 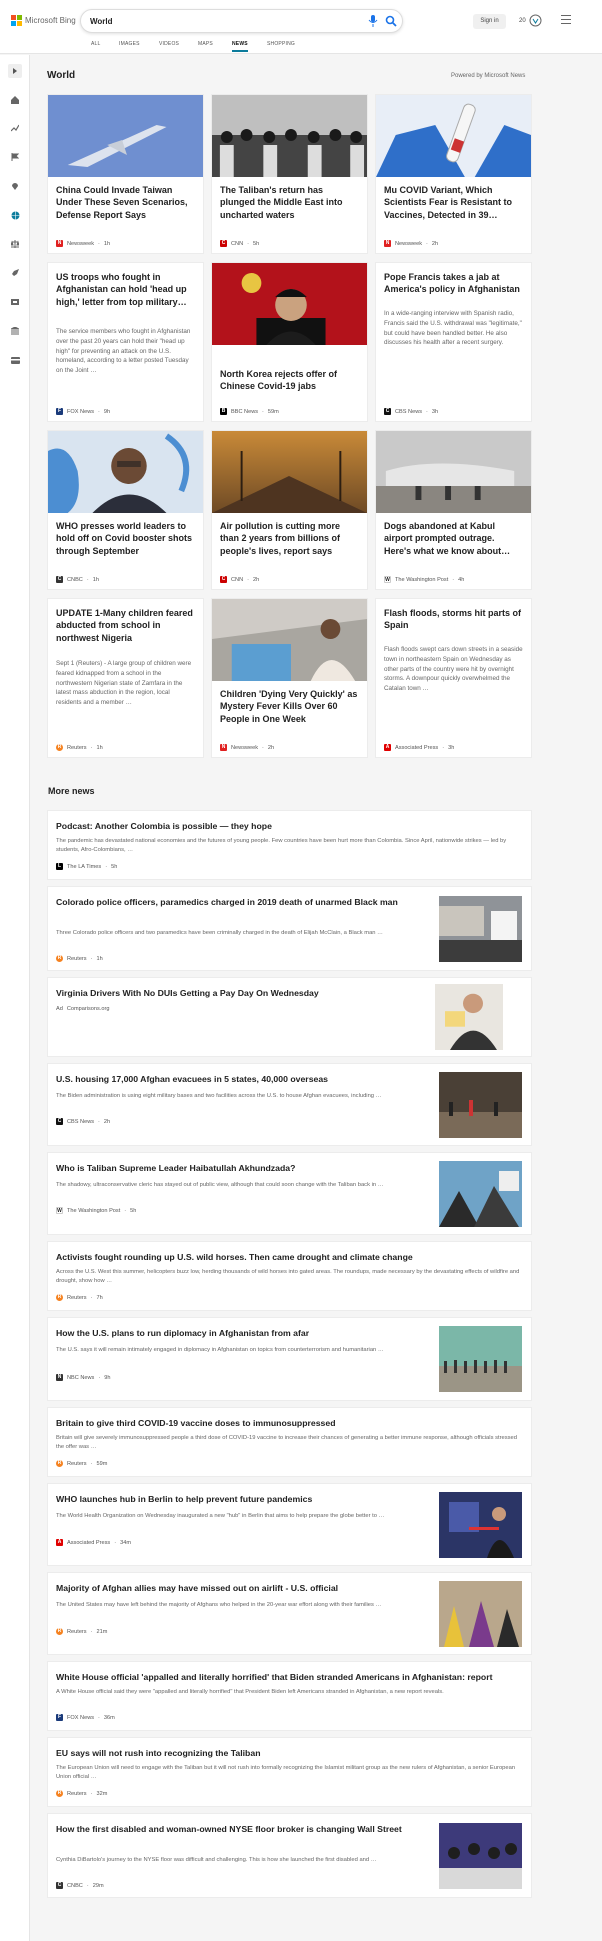 I want to click on source-line: R Reuters · 59m, so click(x=82, y=1463).